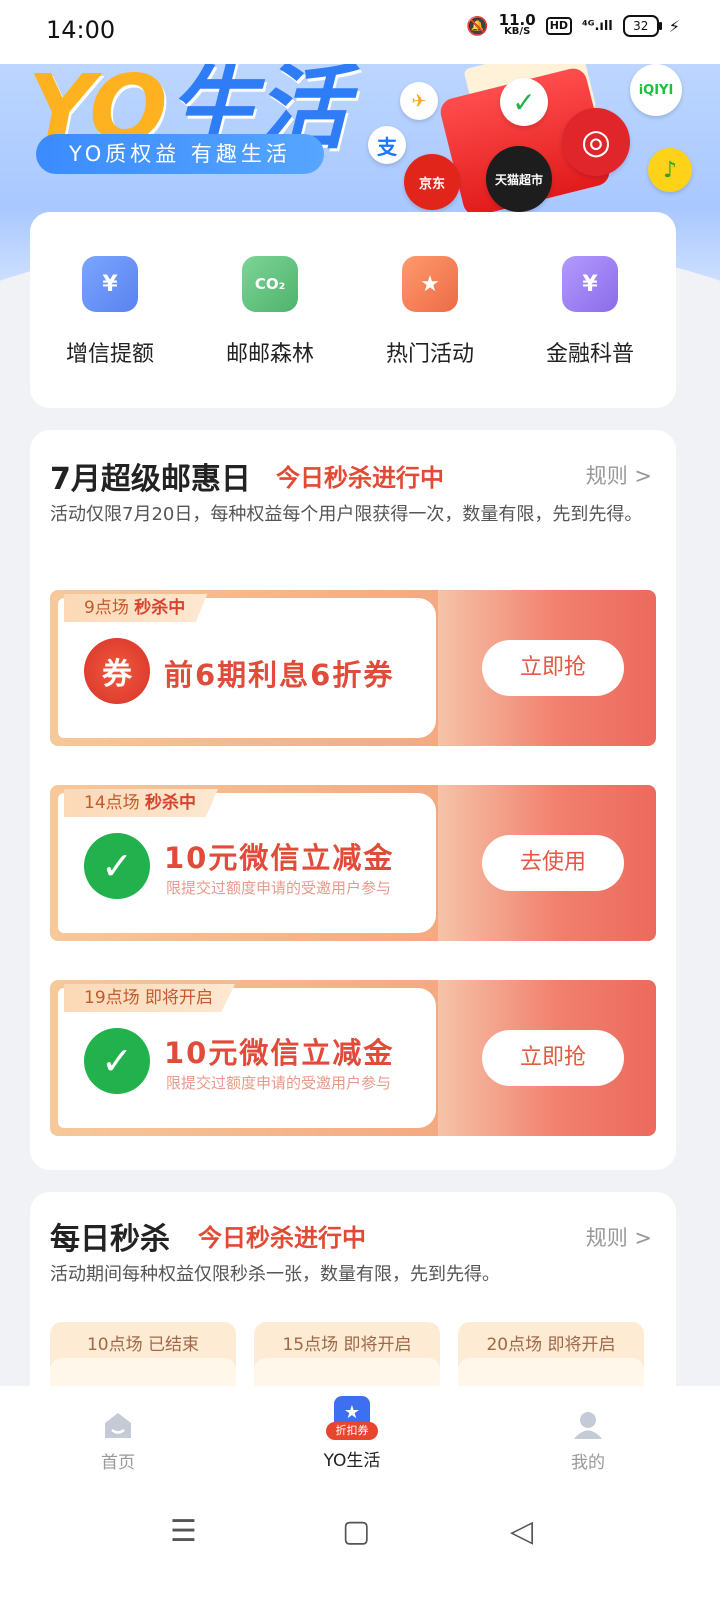 The width and height of the screenshot is (720, 1600). I want to click on banner-slogan: YO质权益 有趣生活, so click(180, 154).